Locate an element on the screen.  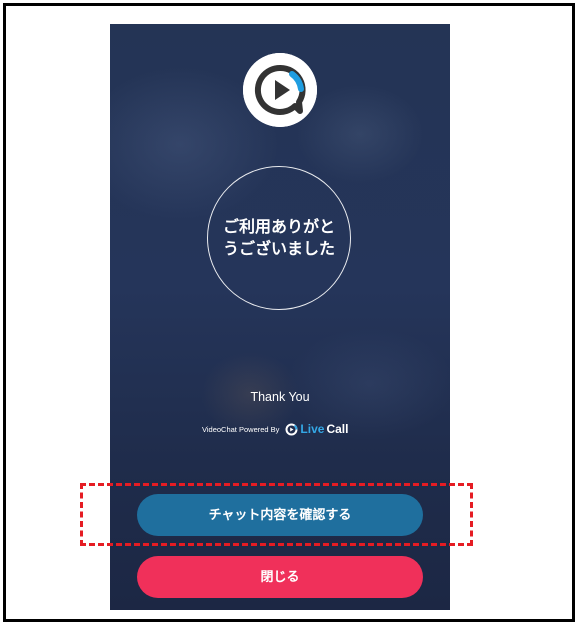
message-line-1: ご利用ありがと is located at coordinates (278, 226).